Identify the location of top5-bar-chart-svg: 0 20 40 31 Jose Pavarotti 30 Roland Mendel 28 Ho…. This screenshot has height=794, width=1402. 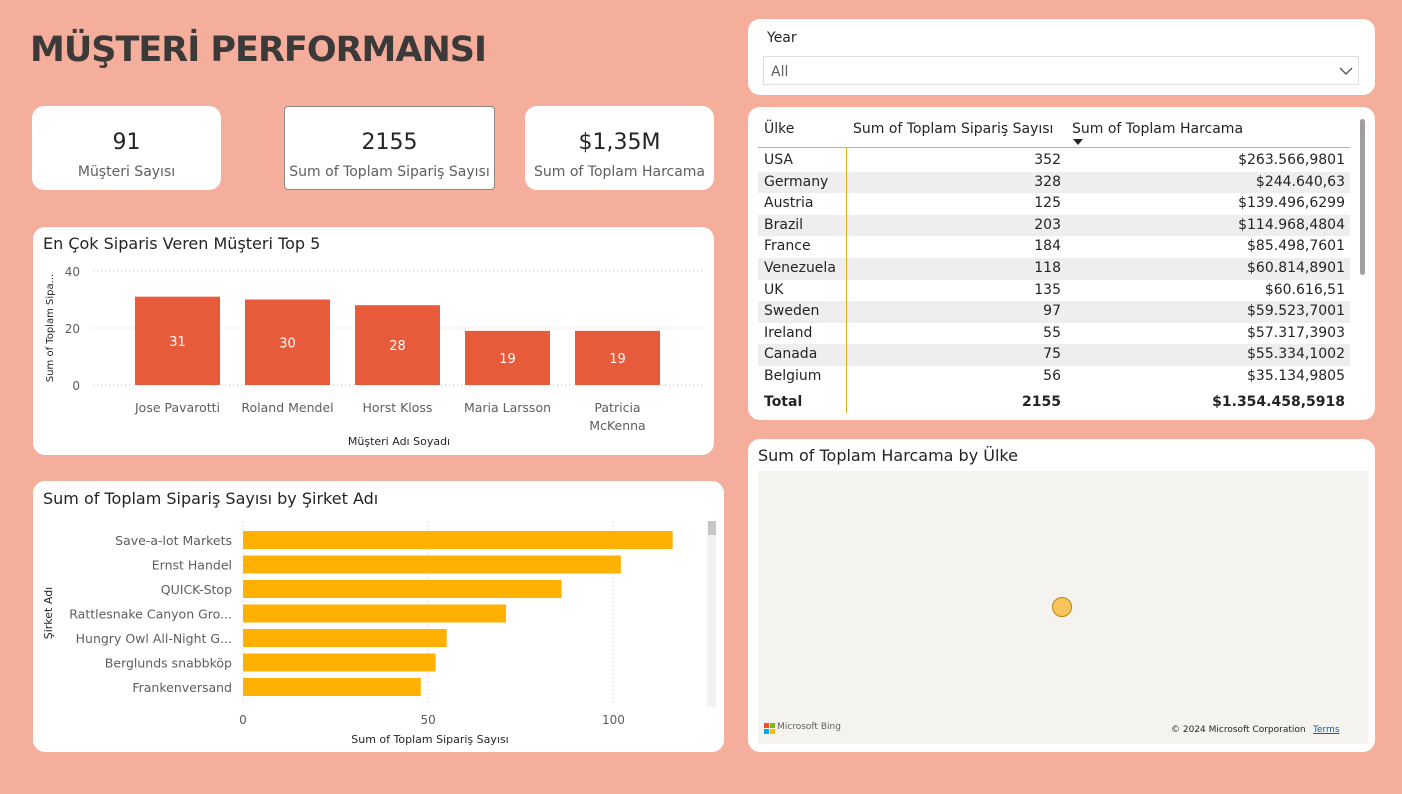
(375, 356).